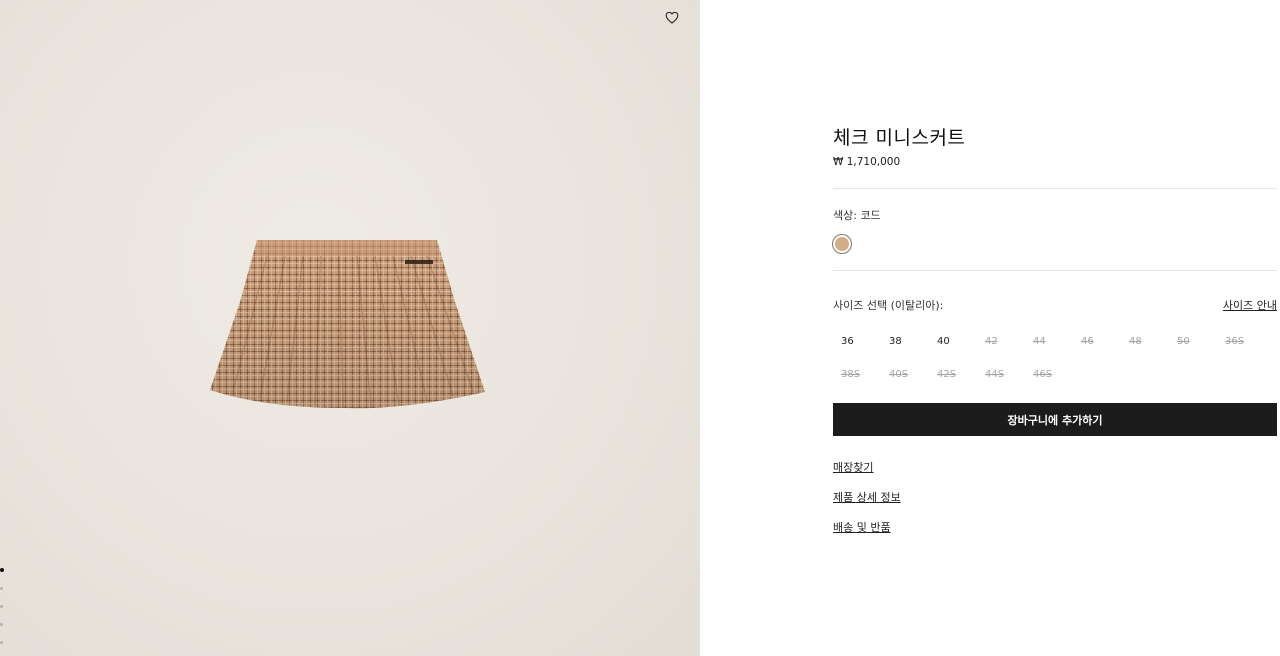 The height and width of the screenshot is (656, 1280). What do you see at coordinates (862, 527) in the screenshot?
I see `shipping-returns-link: 배송 및 반품` at bounding box center [862, 527].